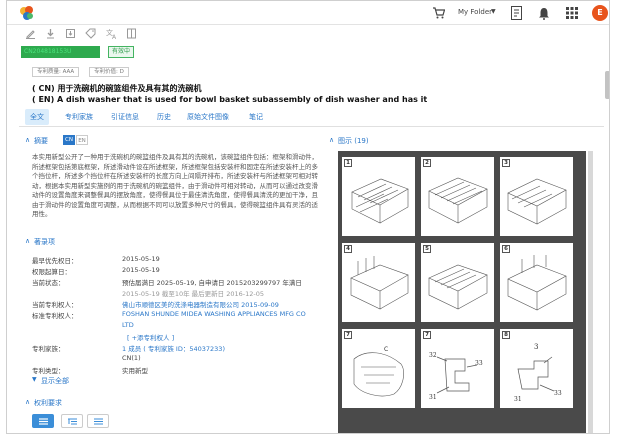 This screenshot has width=617, height=439. What do you see at coordinates (607, 248) in the screenshot?
I see `page-scrollbar` at bounding box center [607, 248].